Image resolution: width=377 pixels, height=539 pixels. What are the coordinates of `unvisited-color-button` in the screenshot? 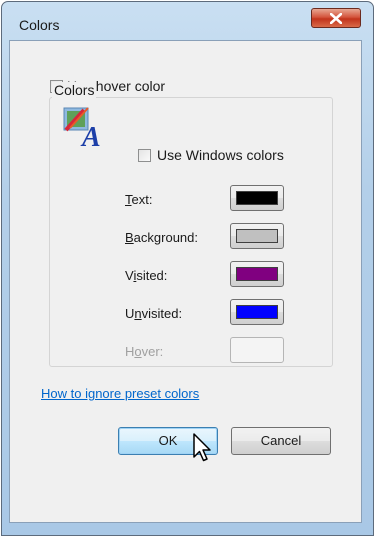 It's located at (257, 312).